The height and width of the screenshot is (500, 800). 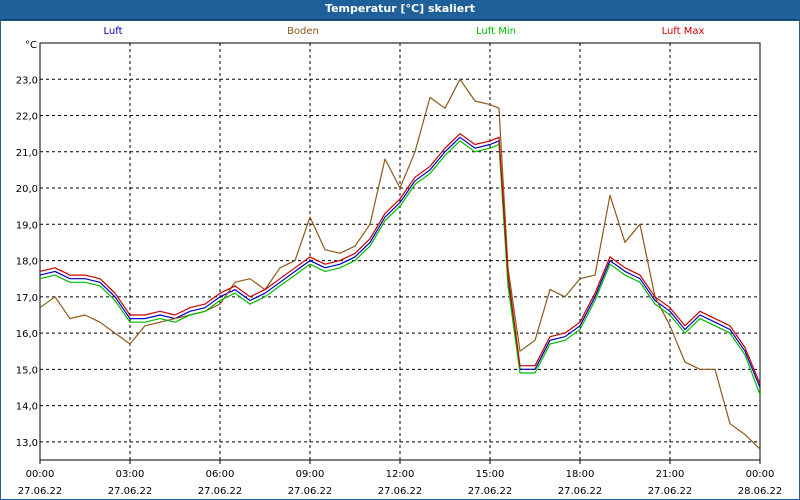 I want to click on x-tick-time: 21:00, so click(x=670, y=474).